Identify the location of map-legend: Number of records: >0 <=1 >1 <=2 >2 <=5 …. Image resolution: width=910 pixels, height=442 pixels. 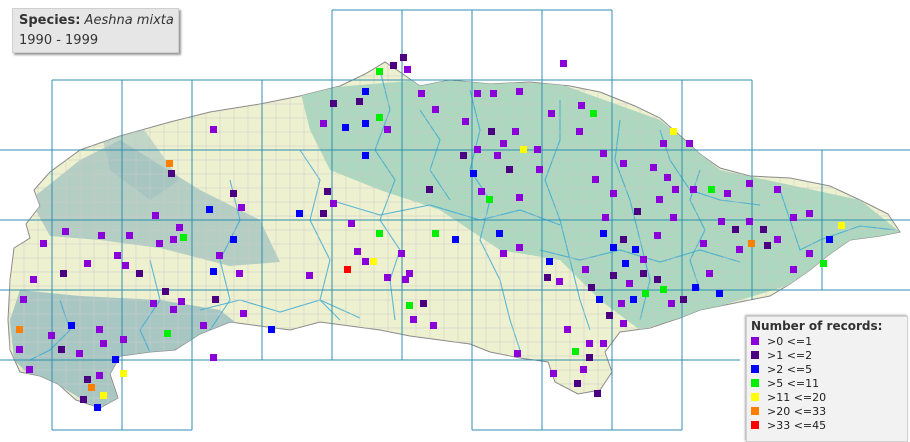
(827, 379).